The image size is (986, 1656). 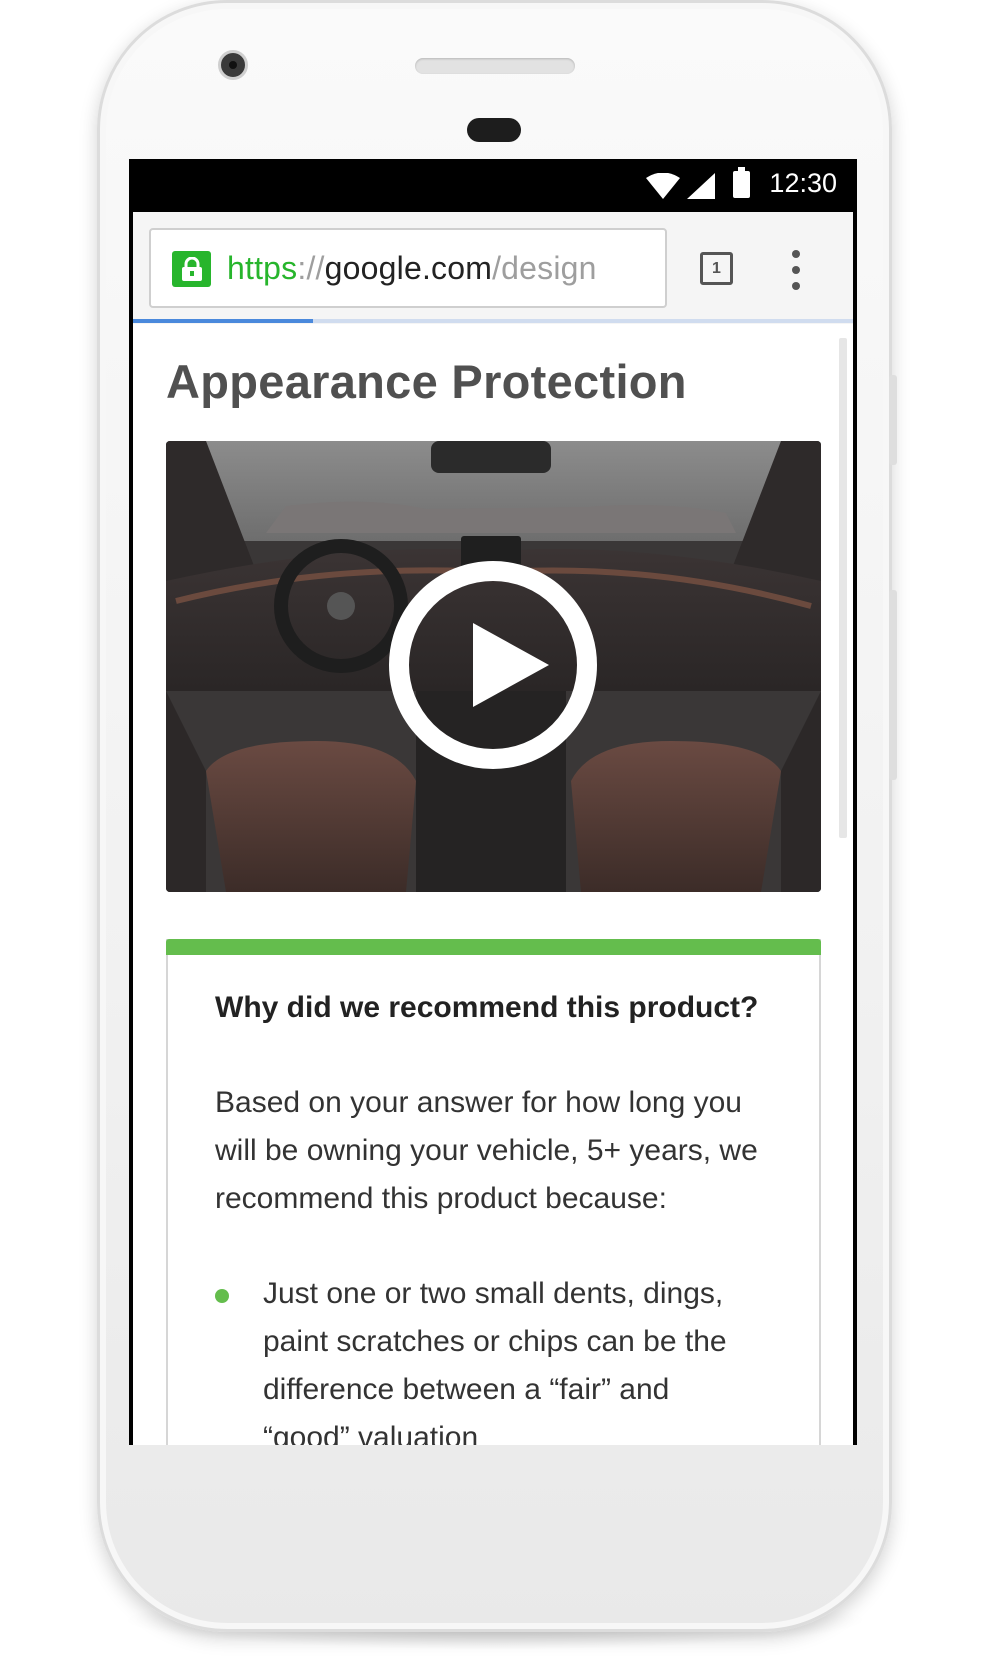 What do you see at coordinates (544, 268) in the screenshot?
I see `url-path: /design` at bounding box center [544, 268].